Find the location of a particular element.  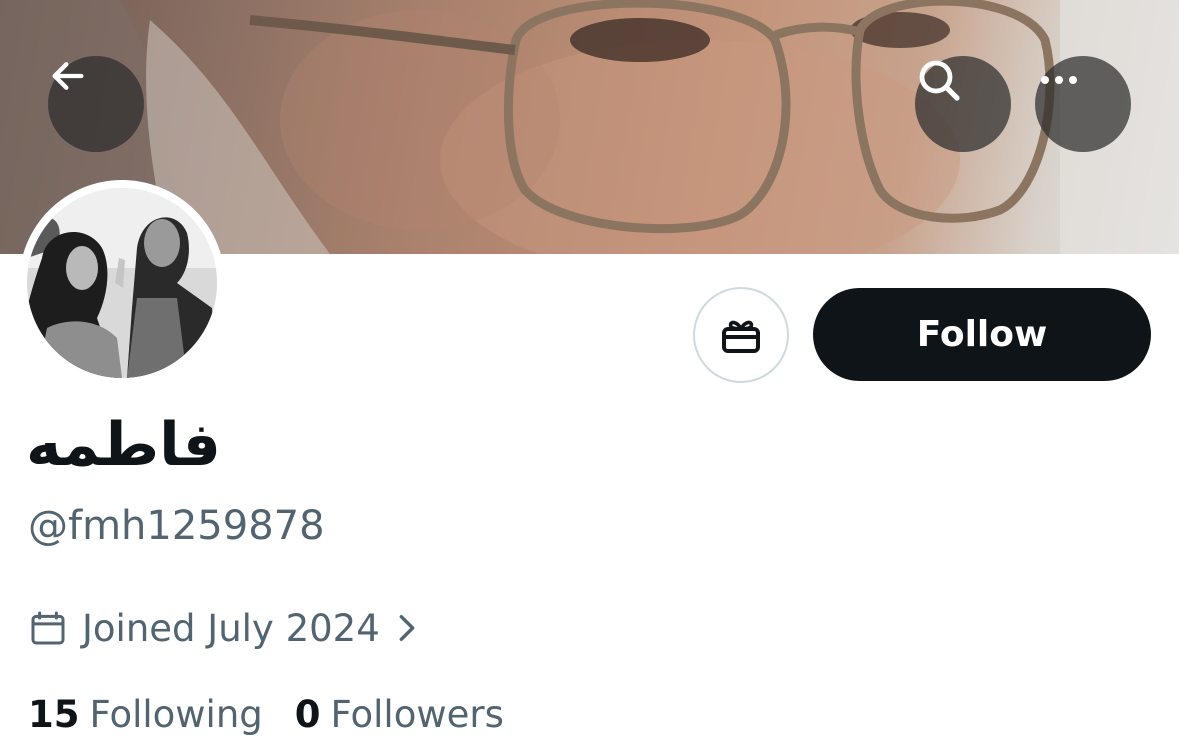

joined-date-row: Joined July 2024 is located at coordinates (224, 628).